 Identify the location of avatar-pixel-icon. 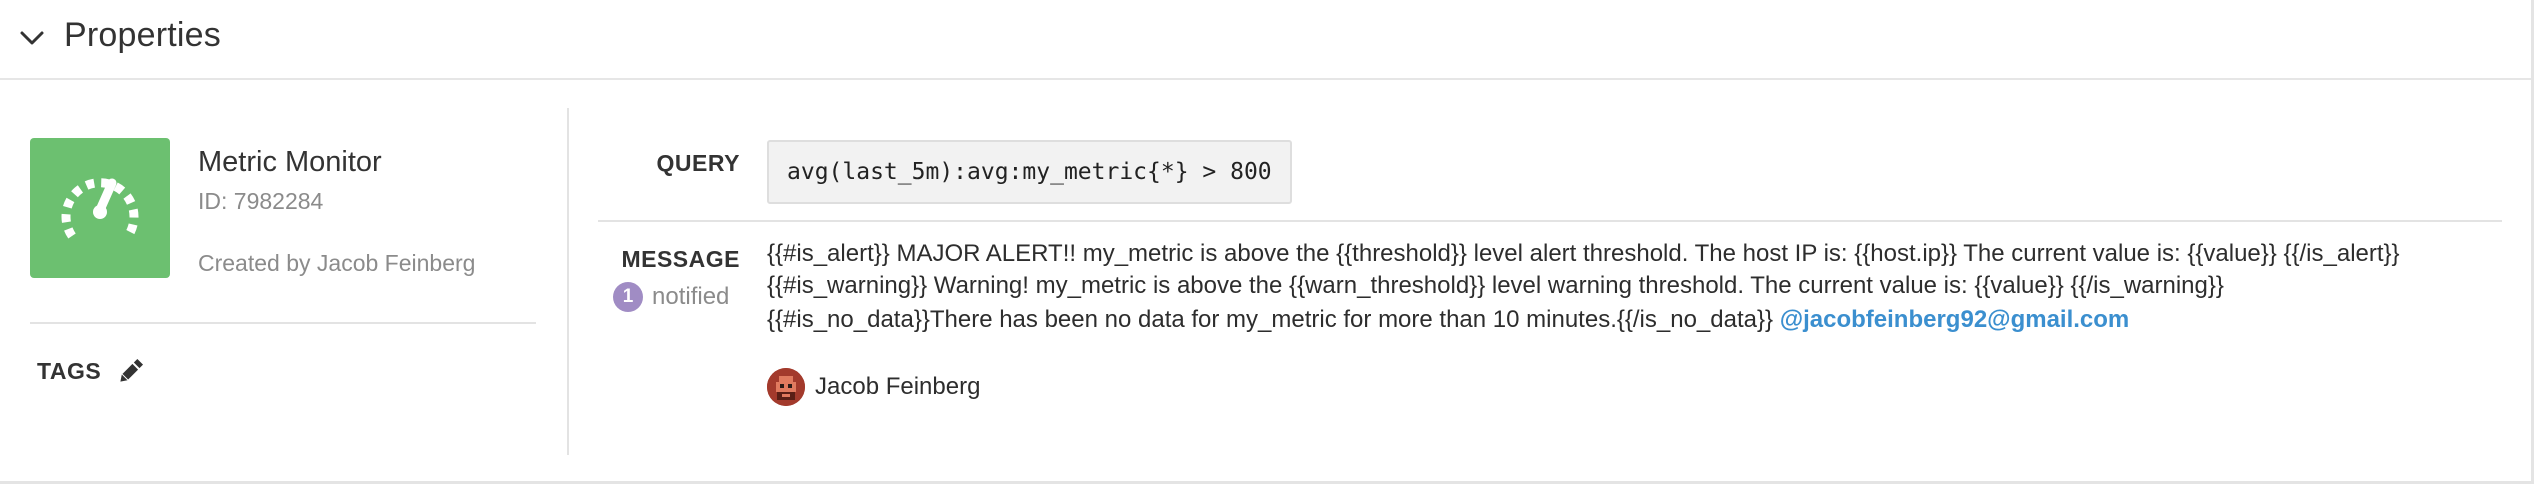
(786, 387).